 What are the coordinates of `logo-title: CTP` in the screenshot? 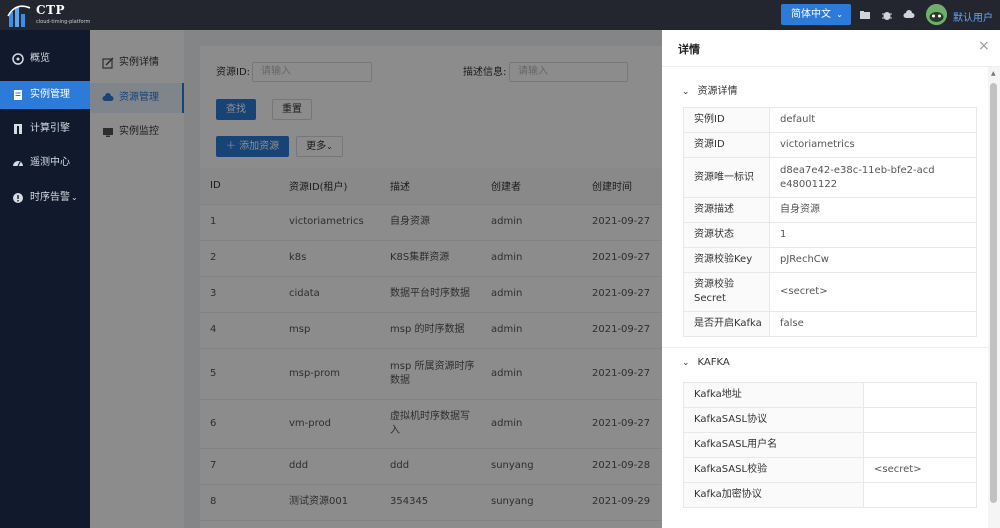 It's located at (51, 10).